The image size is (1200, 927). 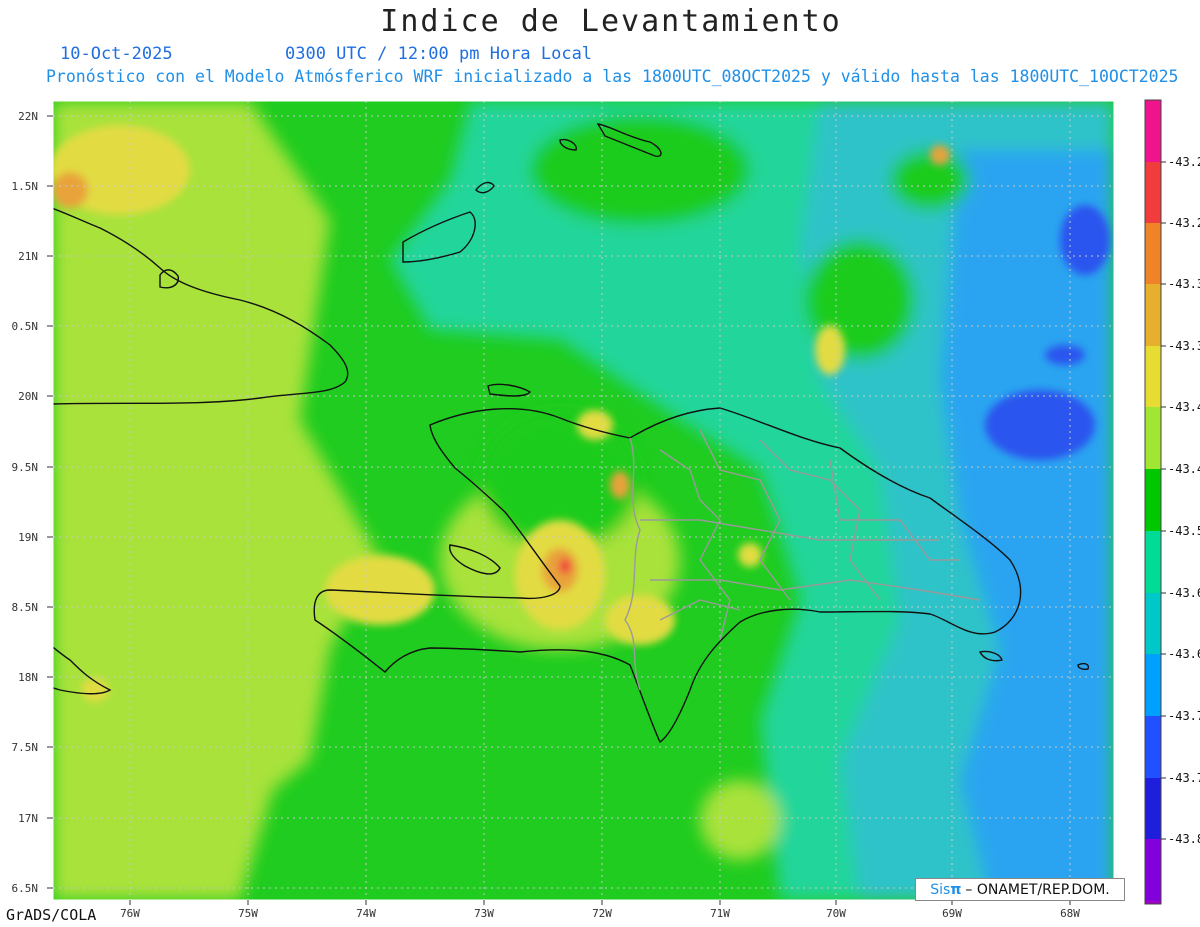 What do you see at coordinates (1040, 425) in the screenshot?
I see `field-blue-east` at bounding box center [1040, 425].